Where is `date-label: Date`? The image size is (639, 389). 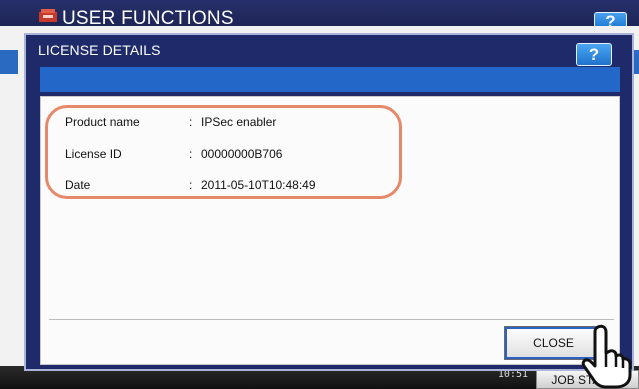
date-label: Date is located at coordinates (78, 185).